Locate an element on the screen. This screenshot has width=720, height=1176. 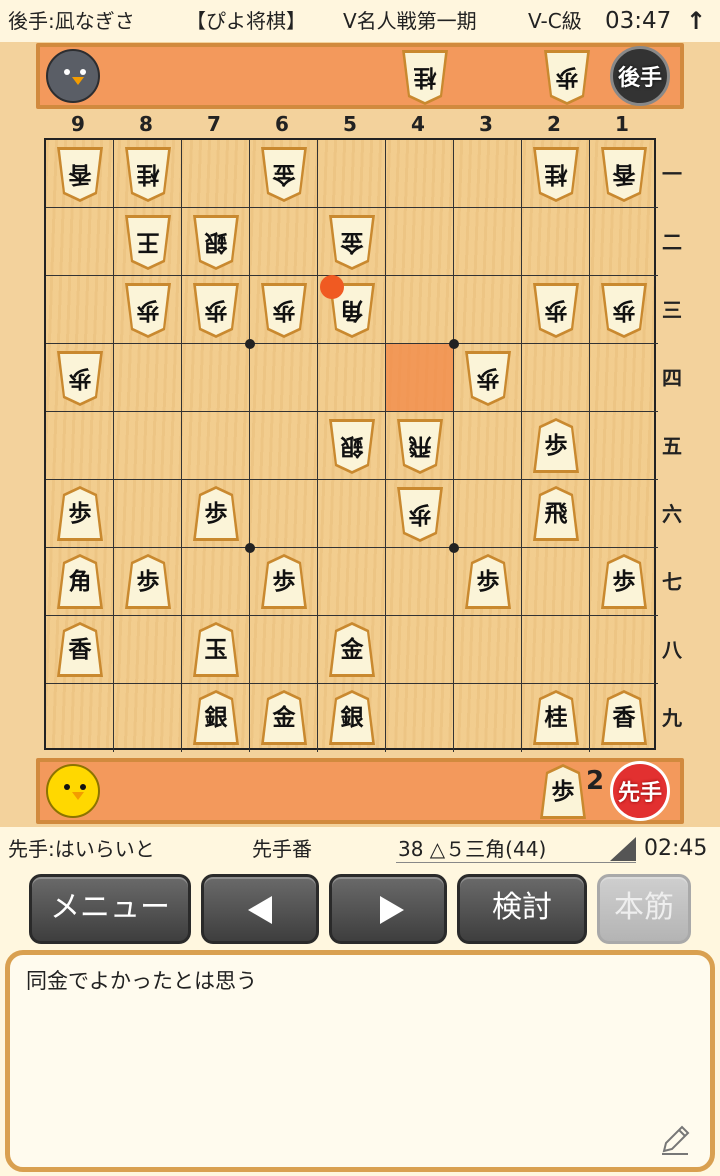
gote-hand-piece: 歩 is located at coordinates (567, 77).